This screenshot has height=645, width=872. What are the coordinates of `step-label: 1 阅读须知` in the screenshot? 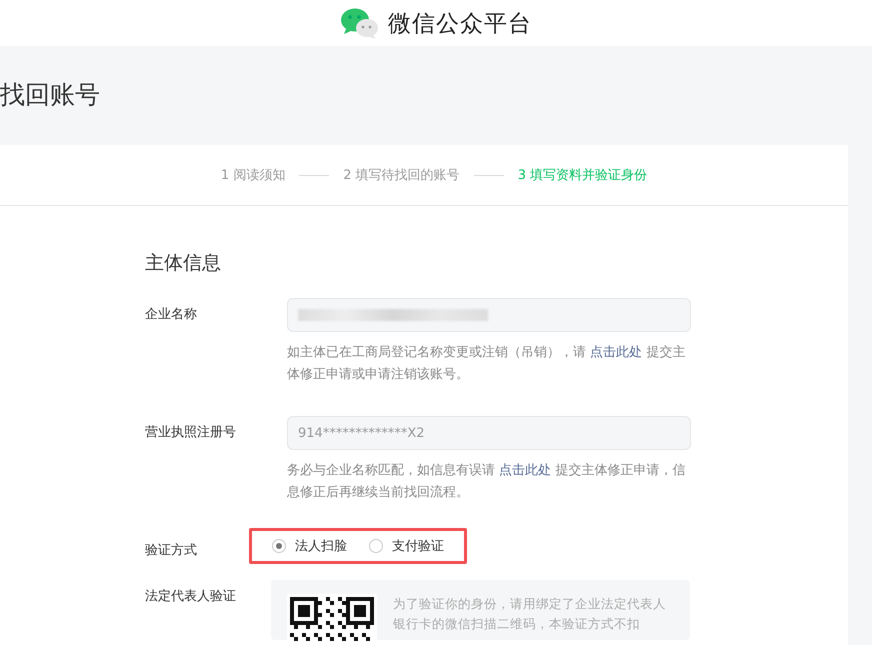 It's located at (253, 175).